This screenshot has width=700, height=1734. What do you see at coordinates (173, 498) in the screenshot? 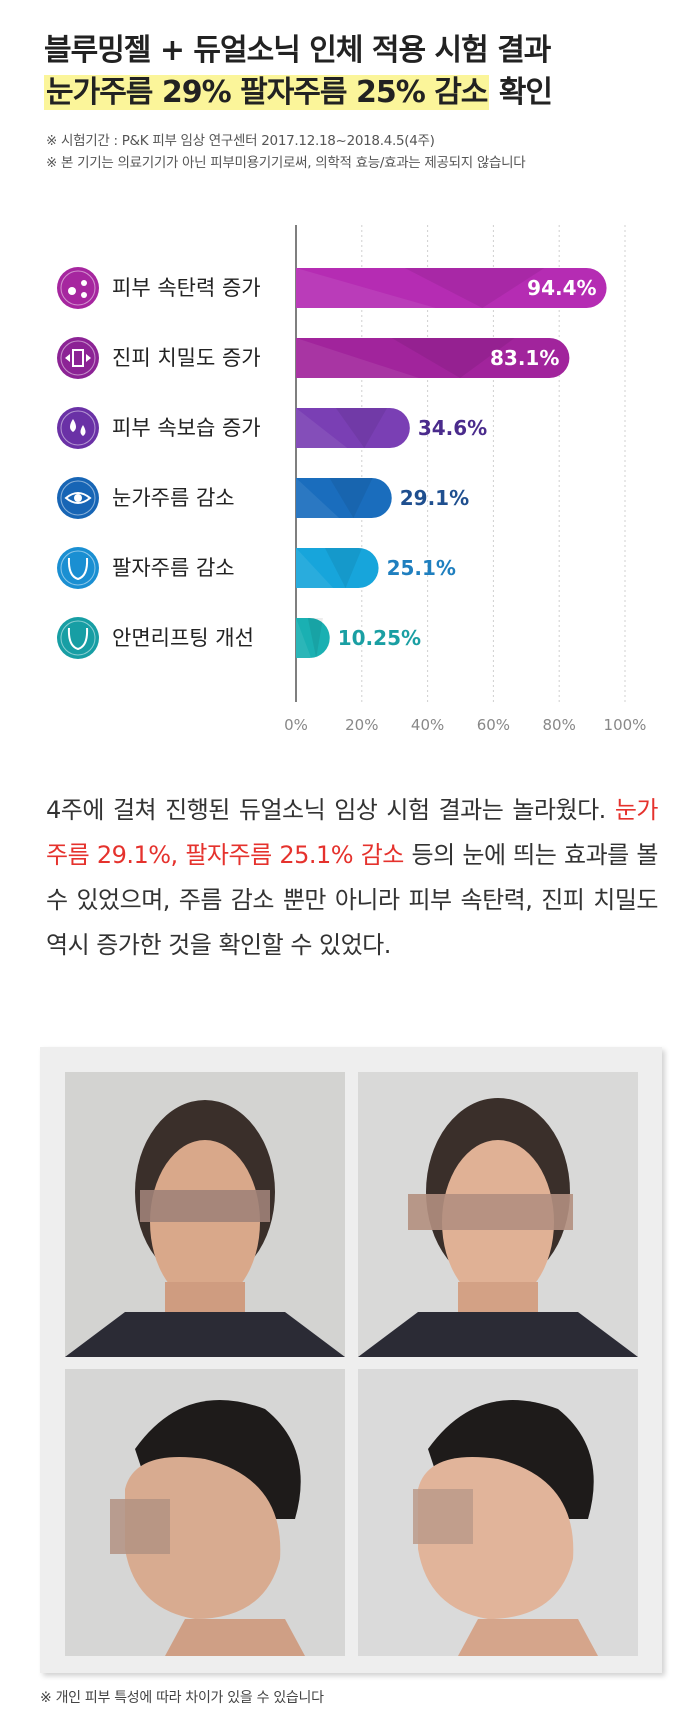
I see `category-label: 눈가주름 감소` at bounding box center [173, 498].